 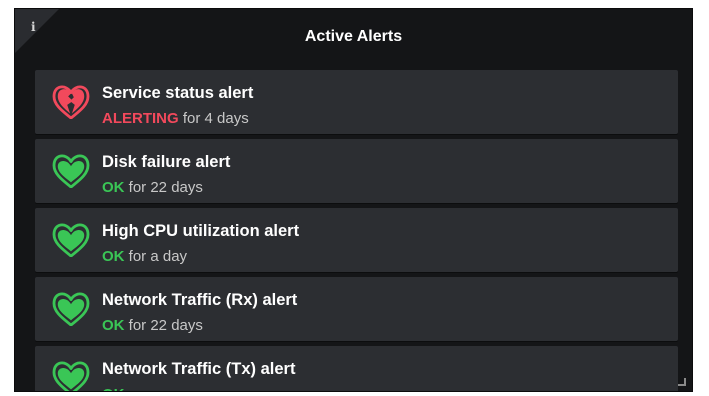 What do you see at coordinates (356, 102) in the screenshot?
I see `alert-row: Service status alert ALERTING for 4 days` at bounding box center [356, 102].